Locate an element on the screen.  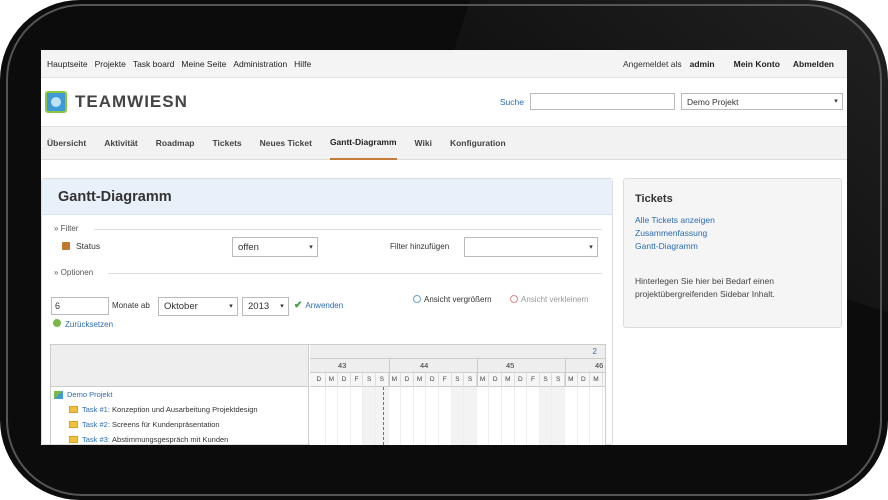
brand-title: TEAMWIESN is located at coordinates (131, 101).